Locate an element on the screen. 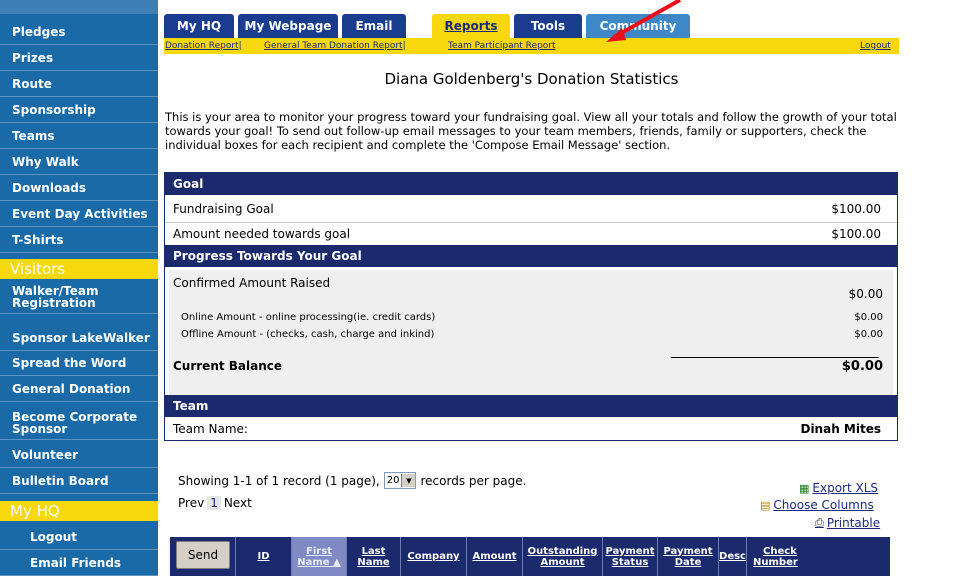  sidebar-item-sponsor-lakewalker: Sponsor LakeWalker is located at coordinates (79, 338).